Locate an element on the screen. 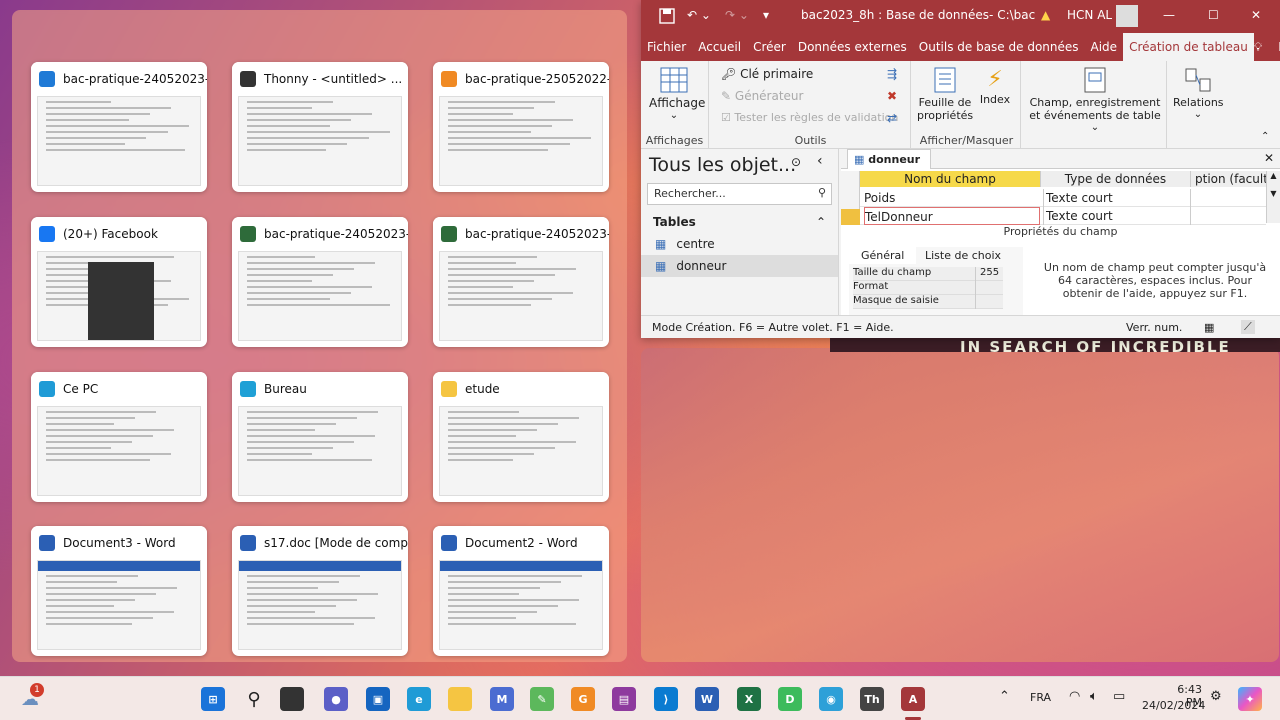  wifi-icon: ◠ is located at coordinates (1074, 696).